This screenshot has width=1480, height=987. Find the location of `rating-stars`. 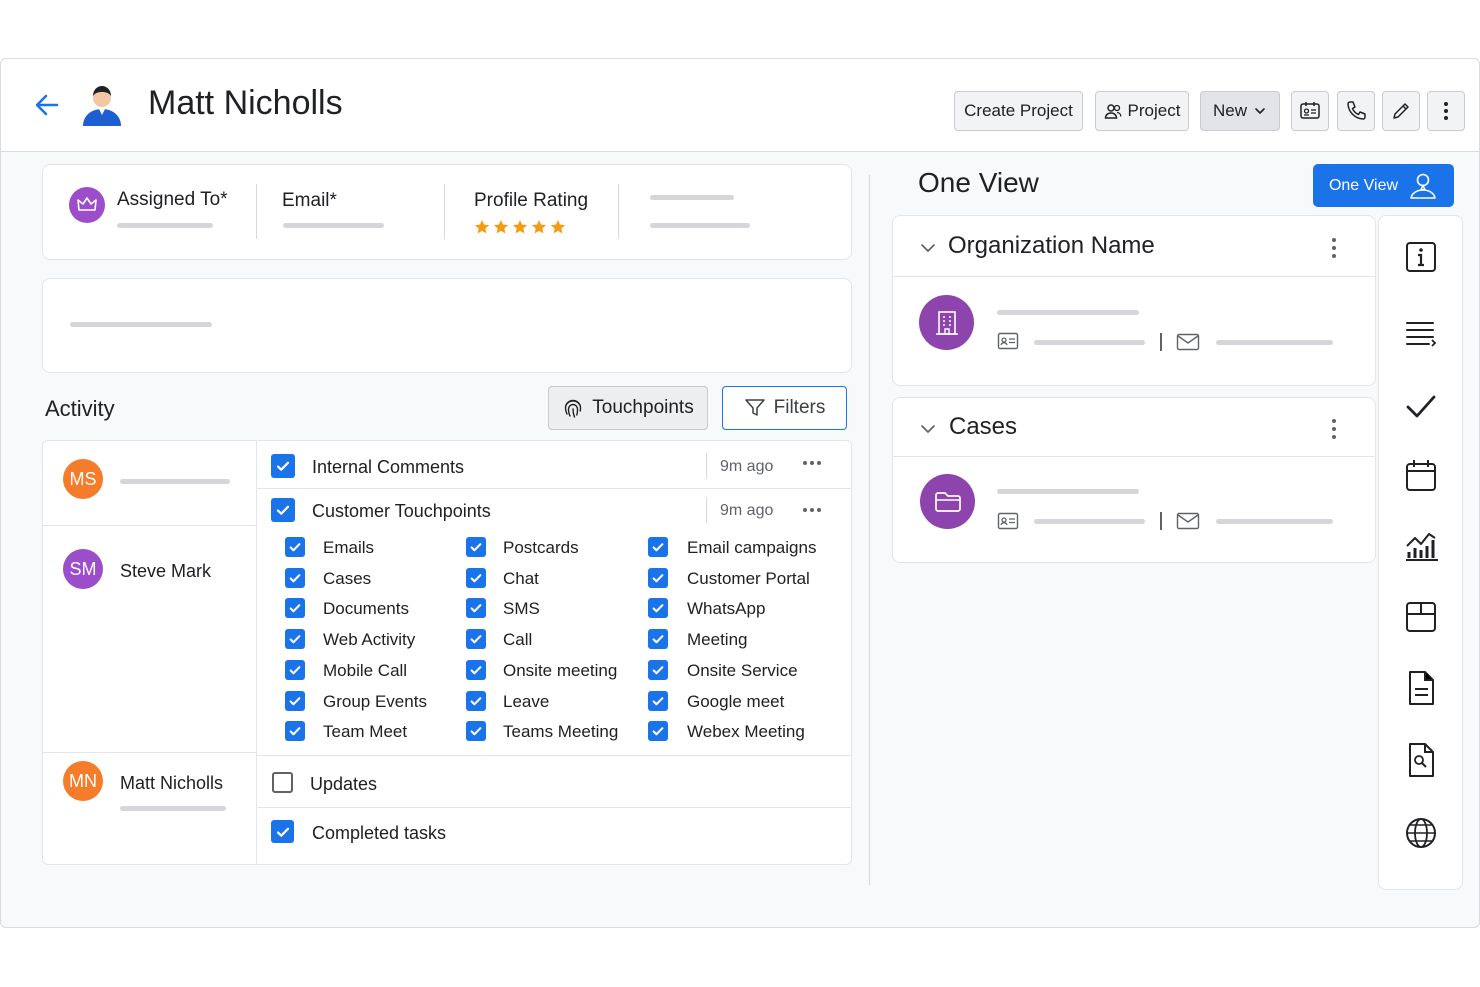

rating-stars is located at coordinates (520, 227).